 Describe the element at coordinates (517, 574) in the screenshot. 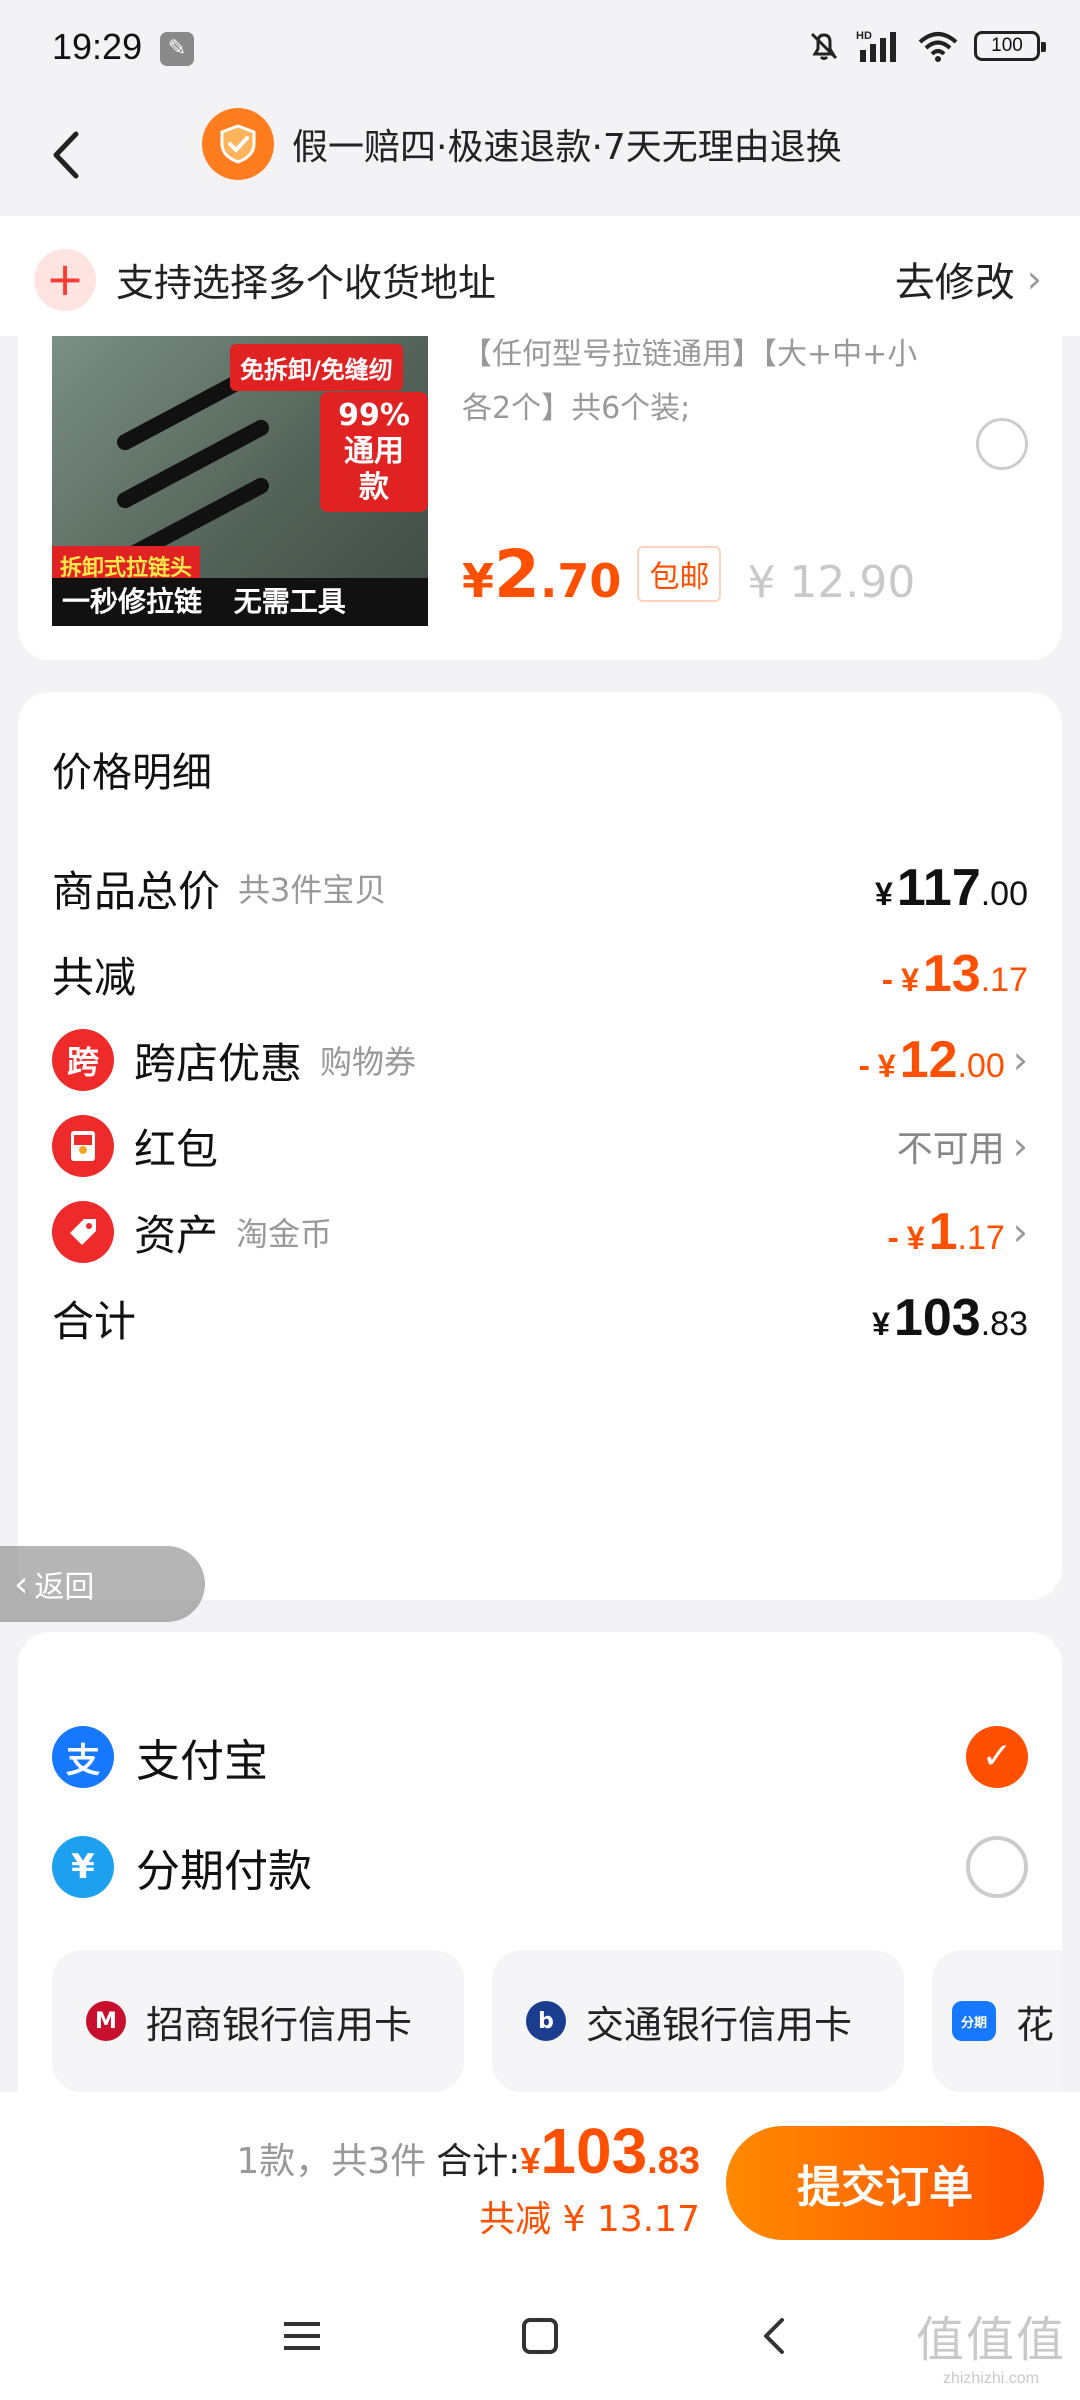

I see `price-integer: 2` at that location.